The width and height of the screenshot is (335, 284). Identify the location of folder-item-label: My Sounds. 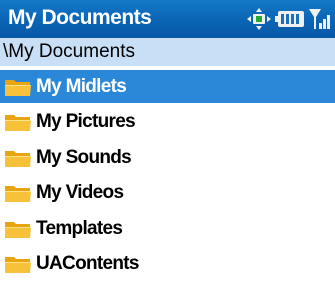
(84, 157).